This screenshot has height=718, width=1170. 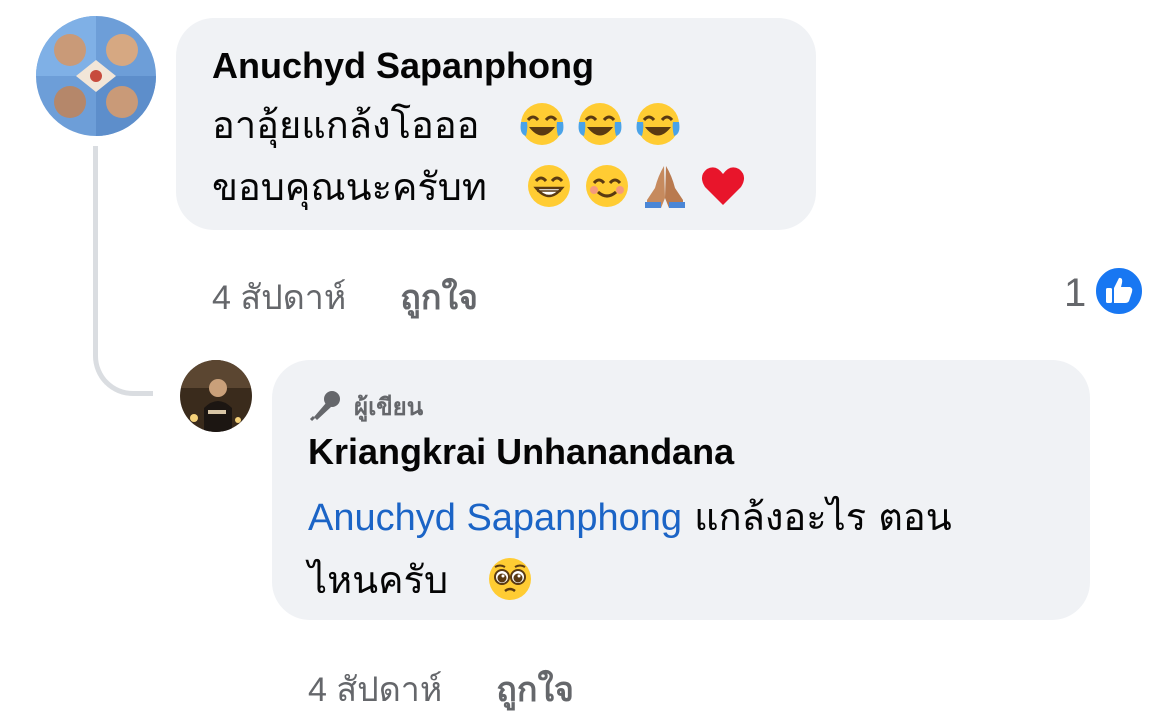 I want to click on comment-line: ขอบคุณนะครับท, so click(x=496, y=187).